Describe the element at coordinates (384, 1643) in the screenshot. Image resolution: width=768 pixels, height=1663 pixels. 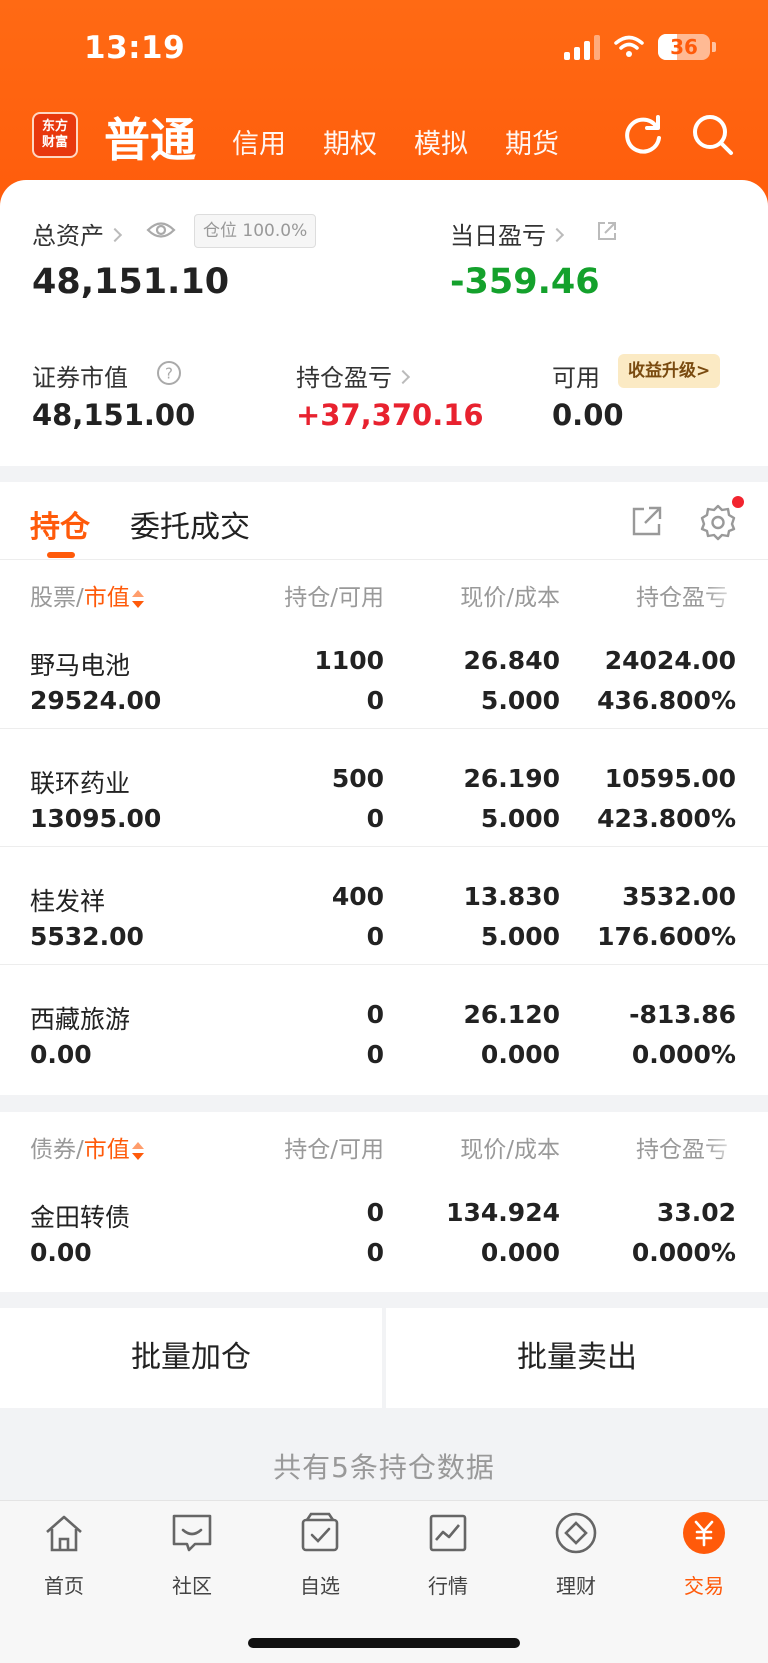
I see `home-indicator` at that location.